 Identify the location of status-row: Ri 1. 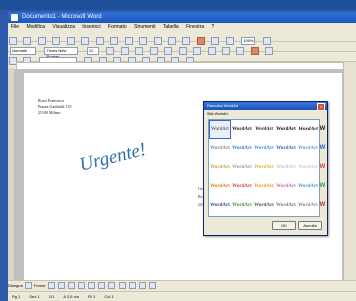
(92, 296).